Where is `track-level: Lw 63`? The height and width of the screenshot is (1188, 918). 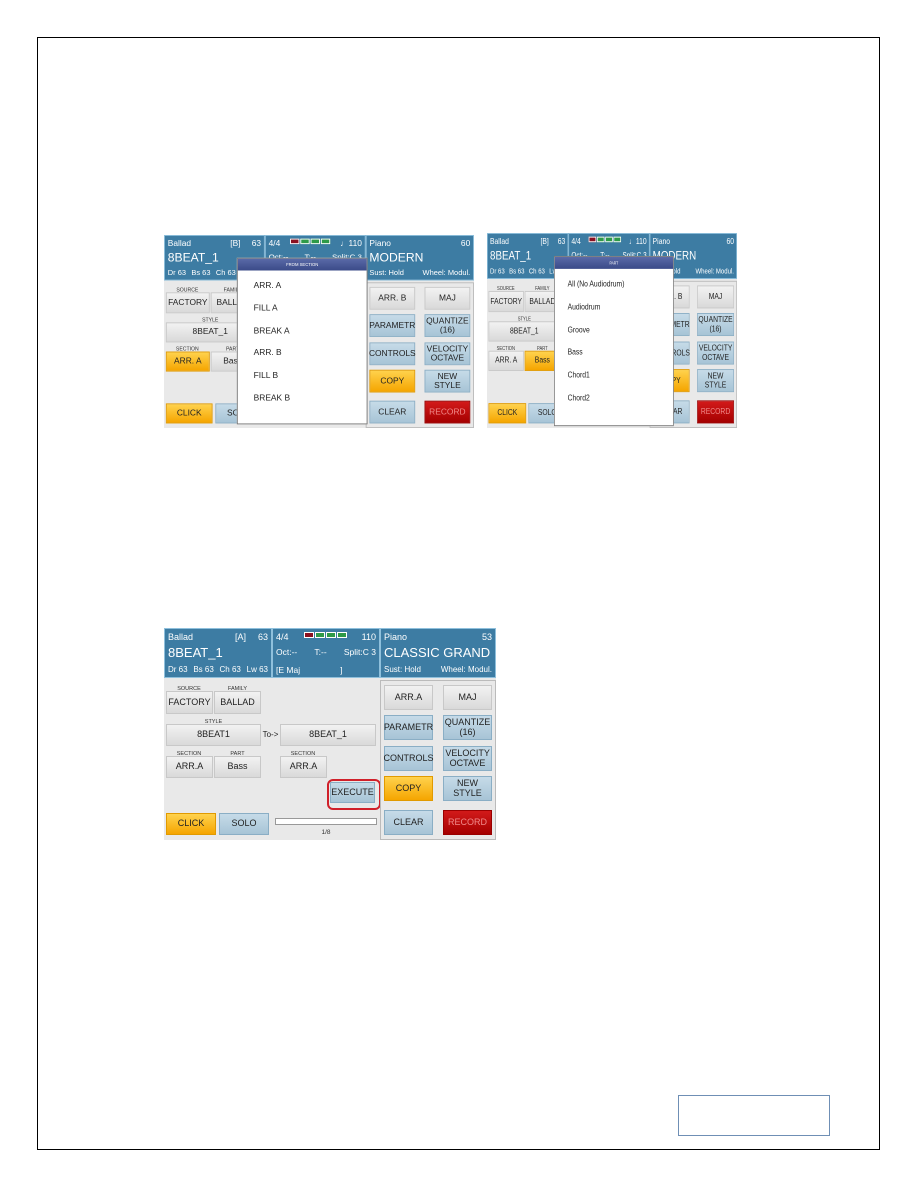 track-level: Lw 63 is located at coordinates (257, 669).